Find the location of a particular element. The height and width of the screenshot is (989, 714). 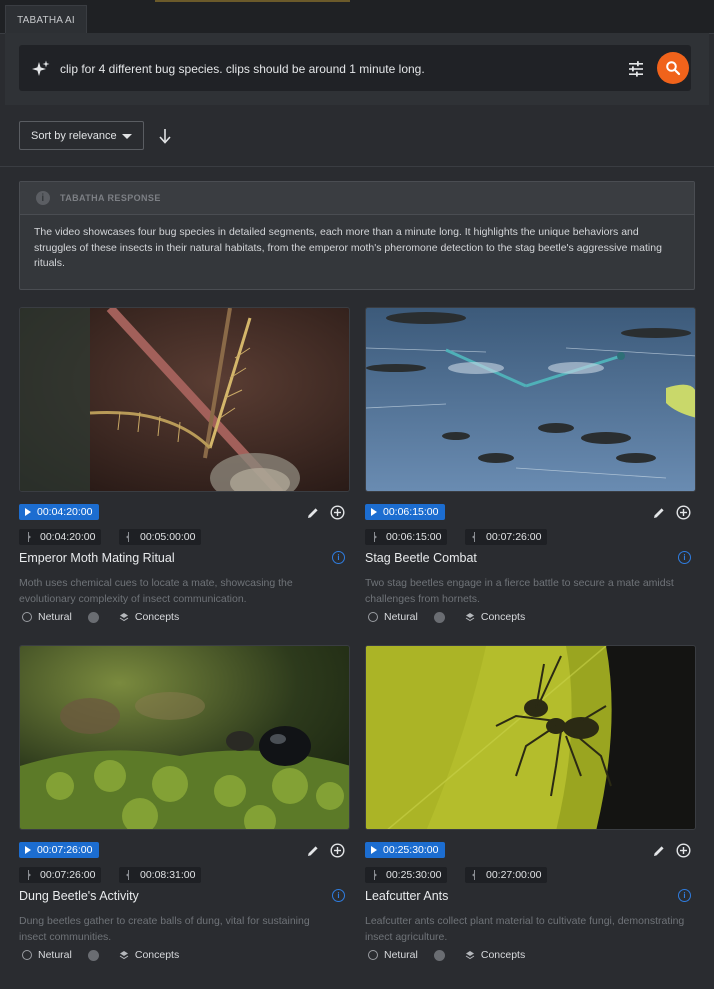

sliders-icon is located at coordinates (636, 69).